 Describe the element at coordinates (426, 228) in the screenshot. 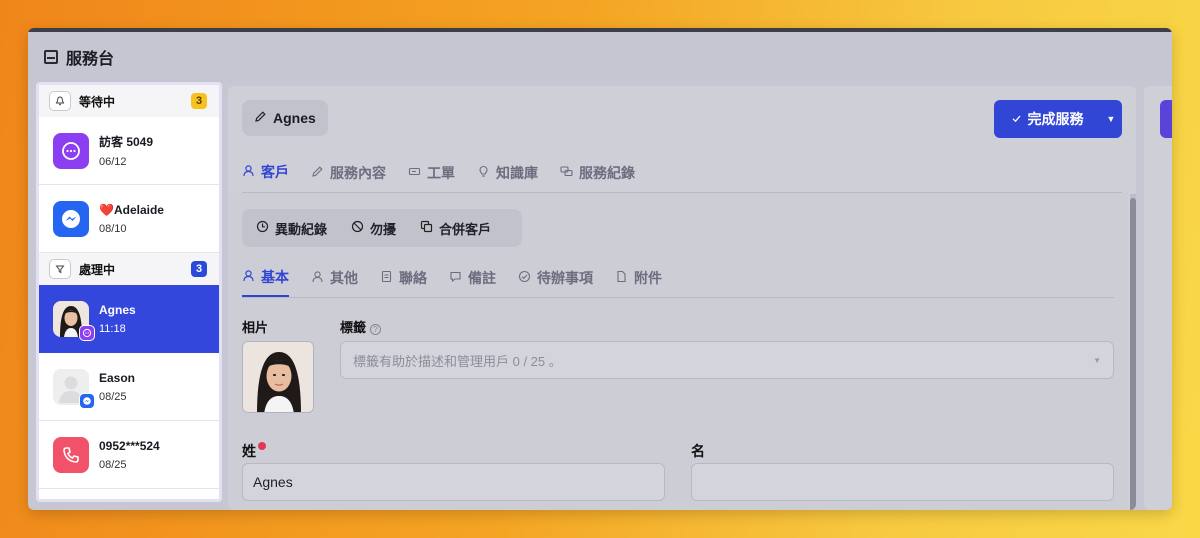

I see `copy-icon` at that location.